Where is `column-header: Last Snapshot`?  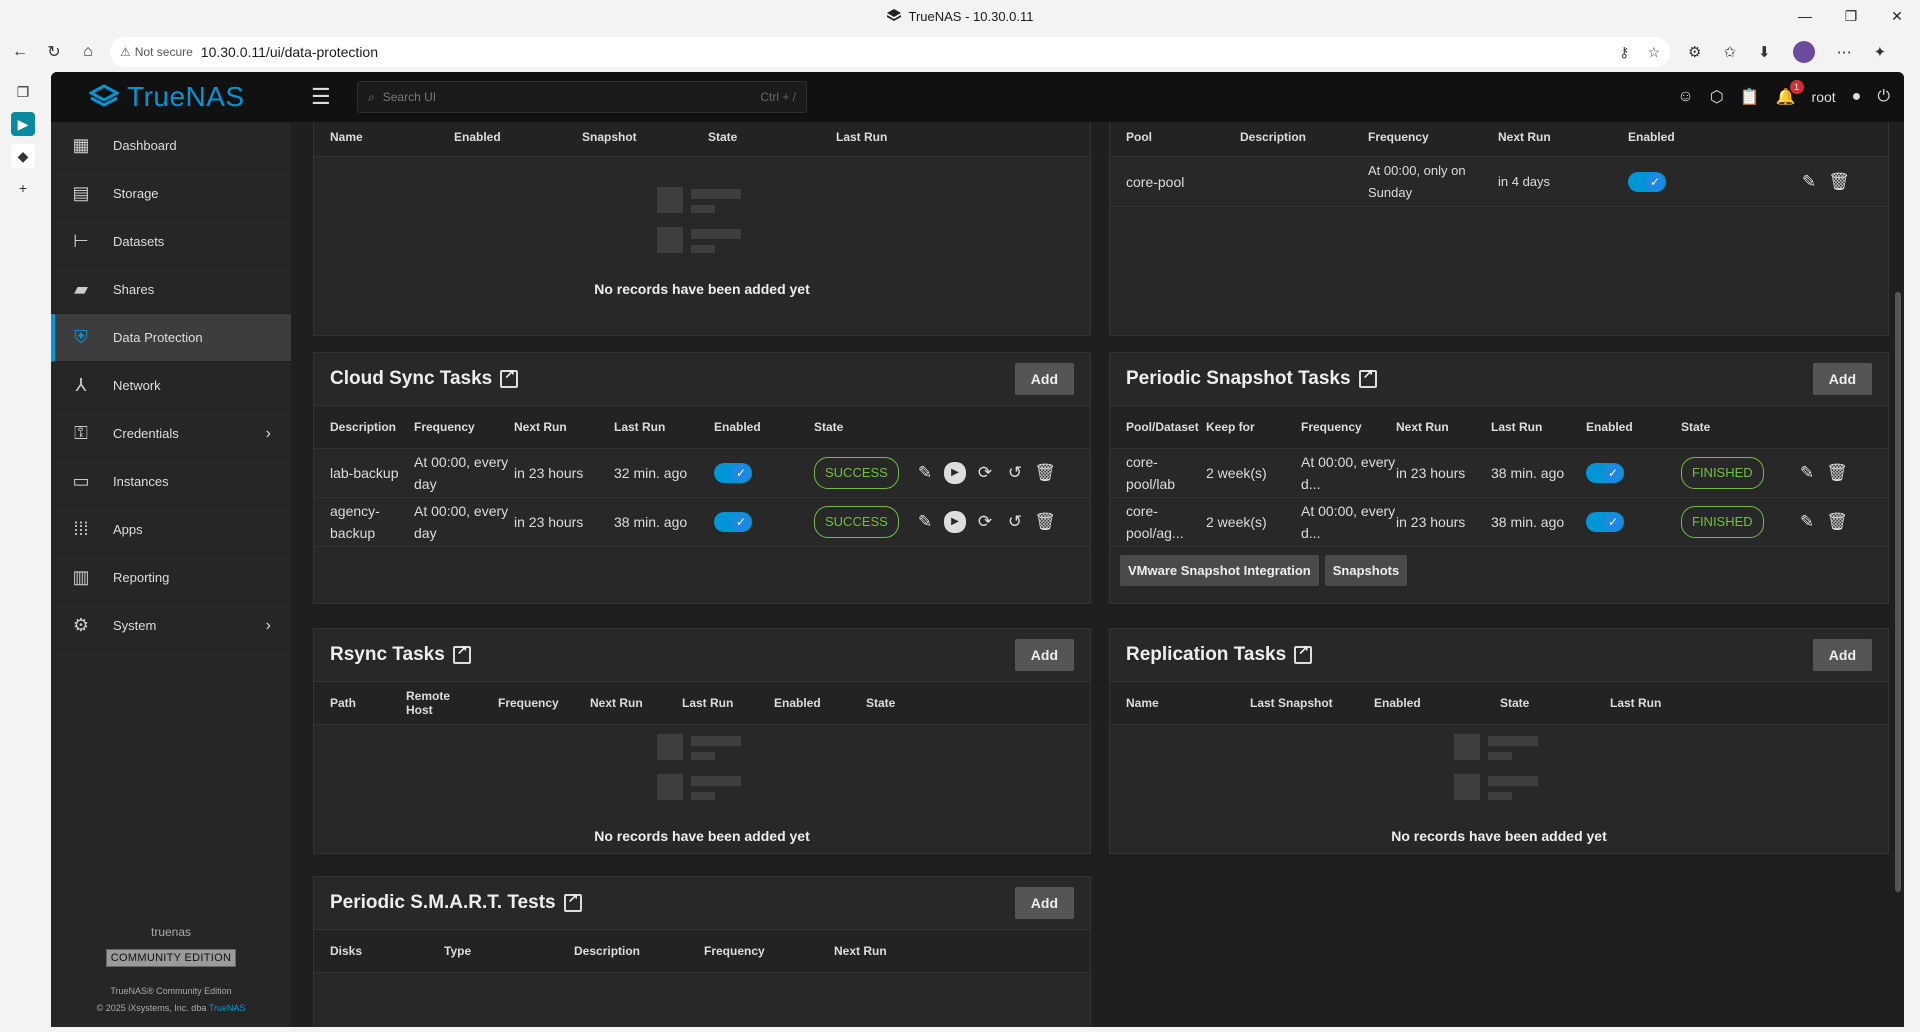 column-header: Last Snapshot is located at coordinates (1312, 703).